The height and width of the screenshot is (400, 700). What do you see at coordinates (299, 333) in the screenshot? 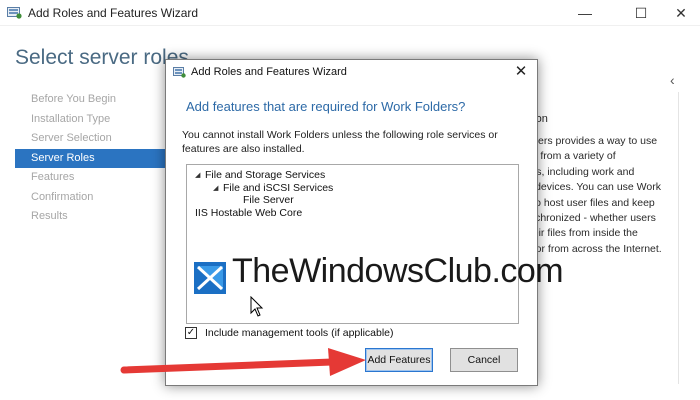
I see `include-tools-label: Include management tools (if applicable)` at bounding box center [299, 333].